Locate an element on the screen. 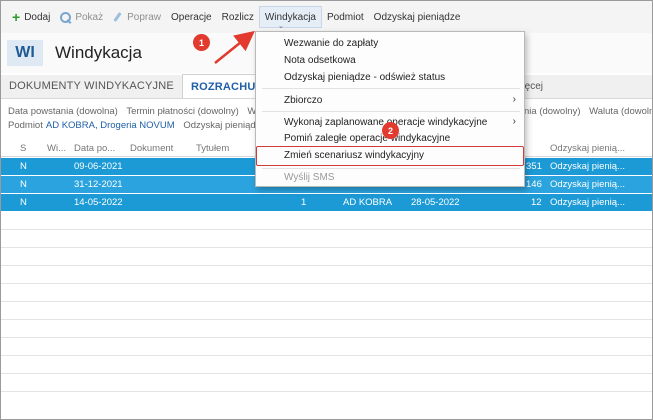 Image resolution: width=653 pixels, height=420 pixels. tab-documents: DOKUMENTY WINDYKACYJNE is located at coordinates (91, 86).